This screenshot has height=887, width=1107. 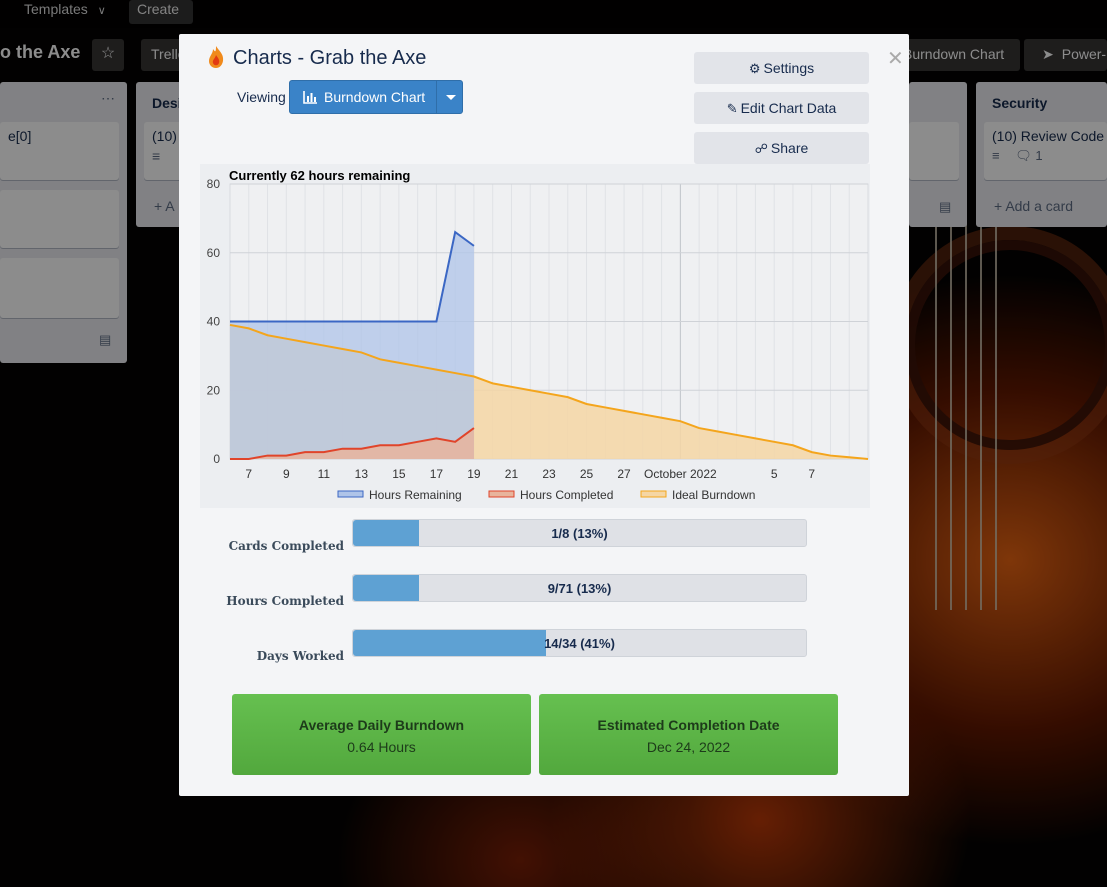 I want to click on completion-date-title: Estimated Completion Date, so click(x=688, y=725).